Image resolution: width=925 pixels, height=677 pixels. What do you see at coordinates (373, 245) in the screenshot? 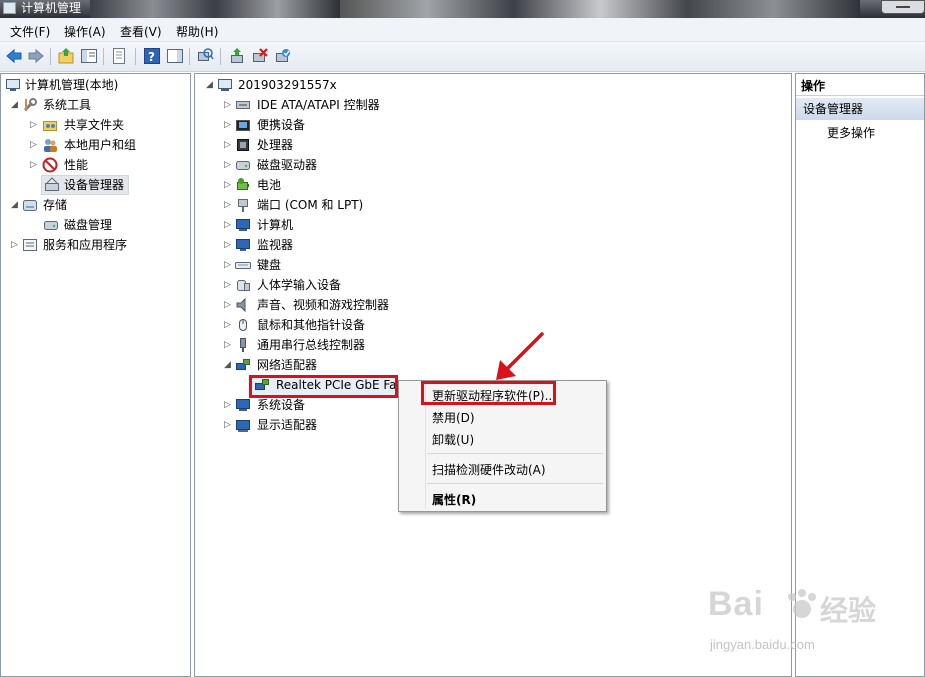
I see `device-category-monitors: ▷ 监视器` at bounding box center [373, 245].